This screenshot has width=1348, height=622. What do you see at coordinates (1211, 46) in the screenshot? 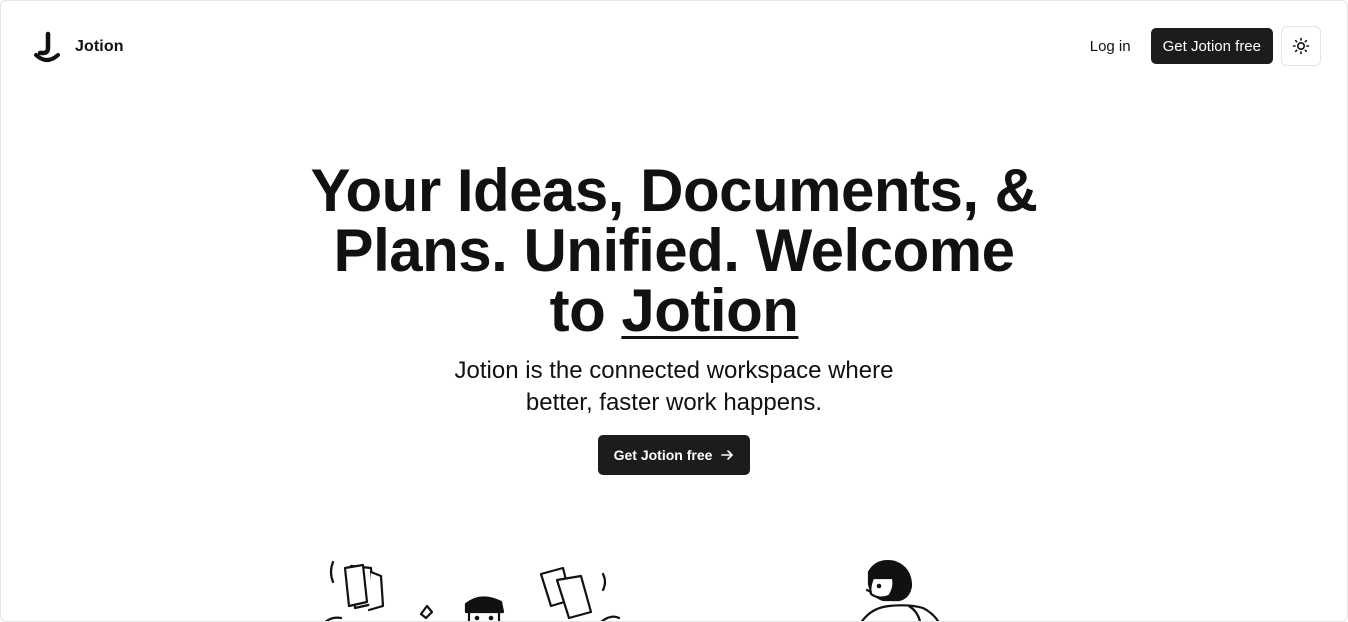
I see `get-jotion-free-nav-button: Get Jotion free` at bounding box center [1211, 46].